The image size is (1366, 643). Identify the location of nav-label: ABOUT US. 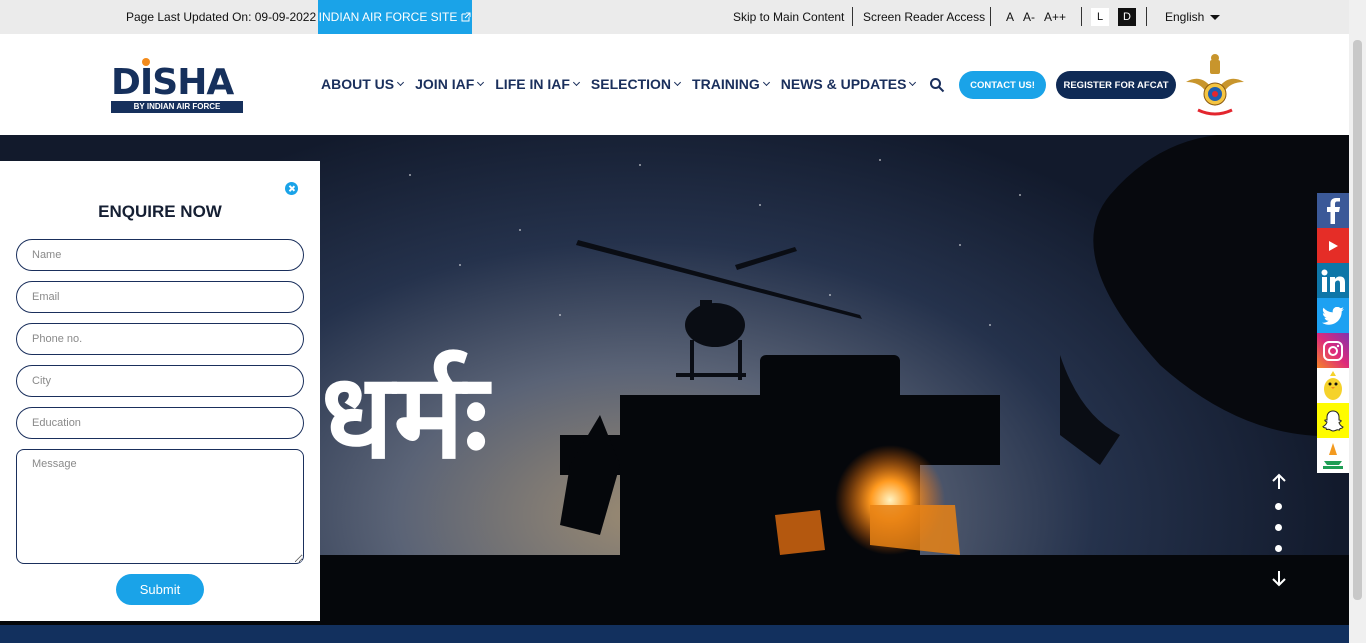
(358, 84).